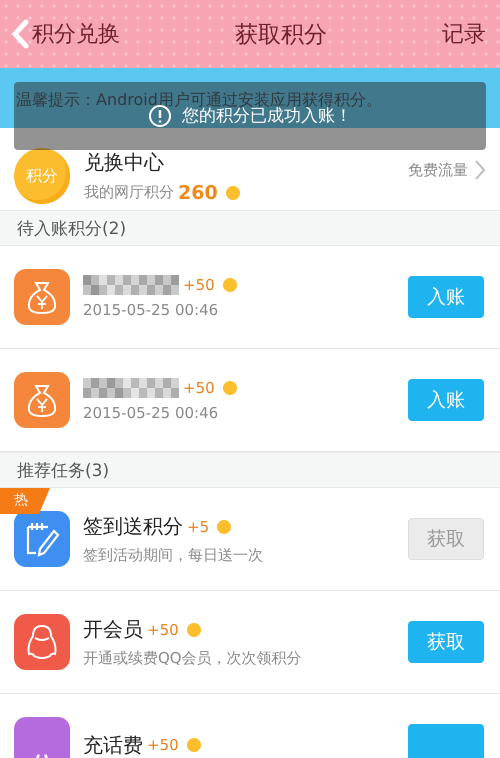  Describe the element at coordinates (464, 34) in the screenshot. I see `records-link: 记录` at that location.